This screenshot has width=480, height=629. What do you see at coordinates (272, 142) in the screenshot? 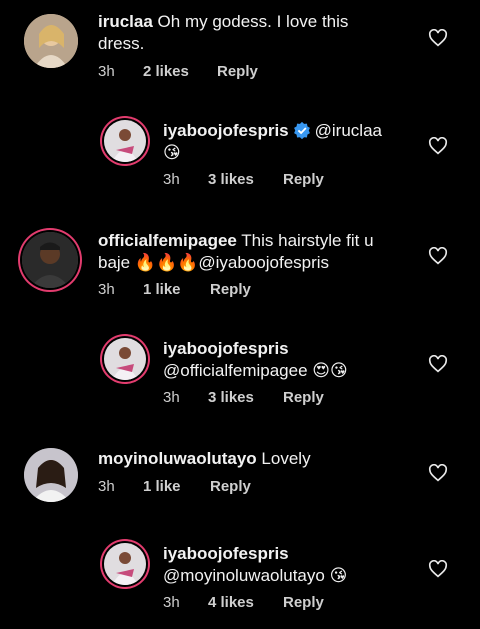
I see `reply-text: iyaboojofespris @iruclaa 😘` at bounding box center [272, 142].